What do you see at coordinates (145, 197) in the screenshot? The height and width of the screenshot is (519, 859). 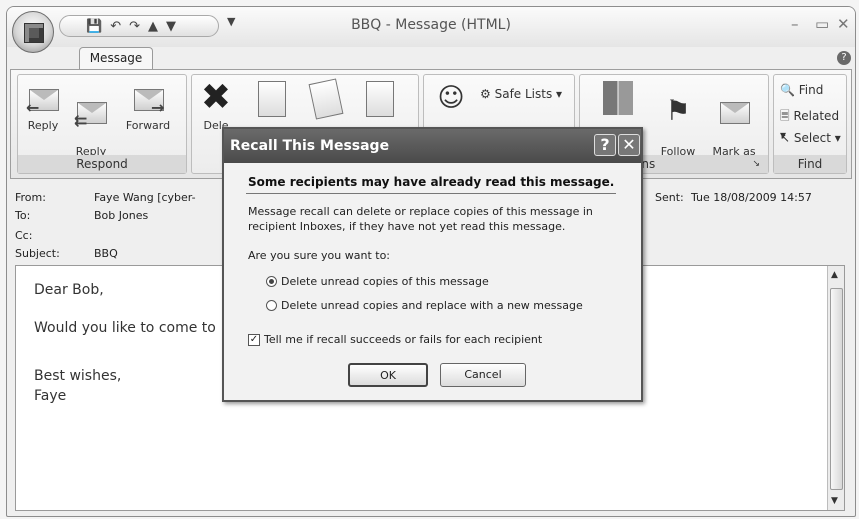 I see `from-value: Faye Wang [cyber-` at bounding box center [145, 197].